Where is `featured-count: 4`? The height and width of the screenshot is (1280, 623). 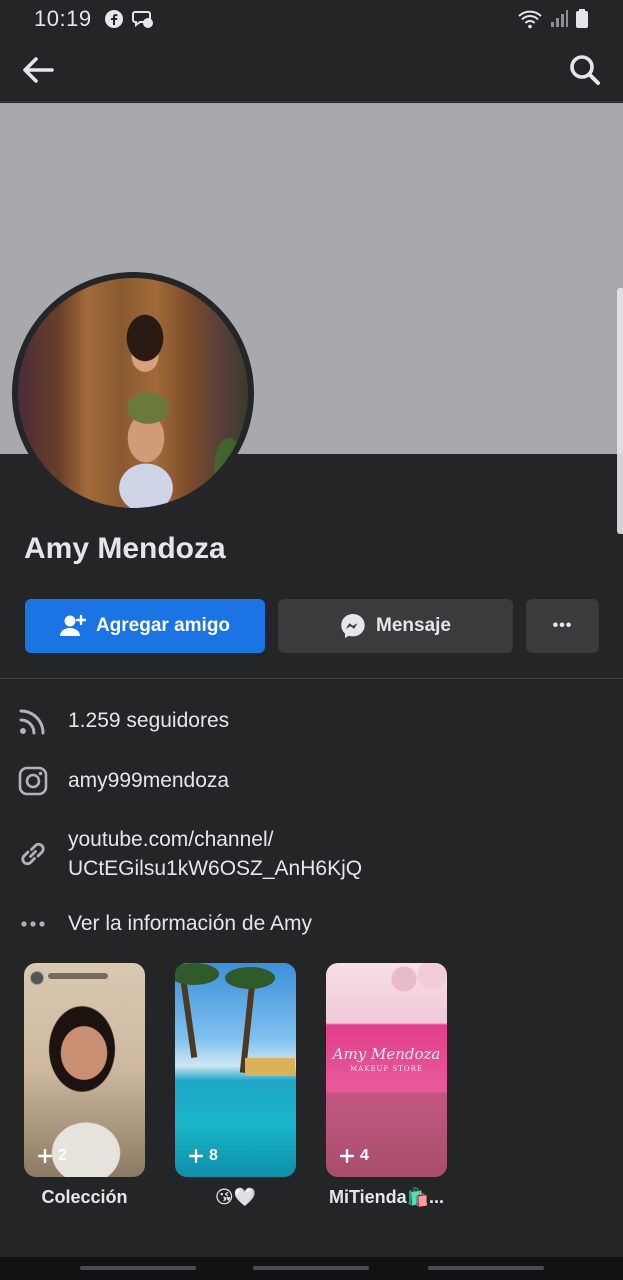 featured-count: 4 is located at coordinates (364, 1155).